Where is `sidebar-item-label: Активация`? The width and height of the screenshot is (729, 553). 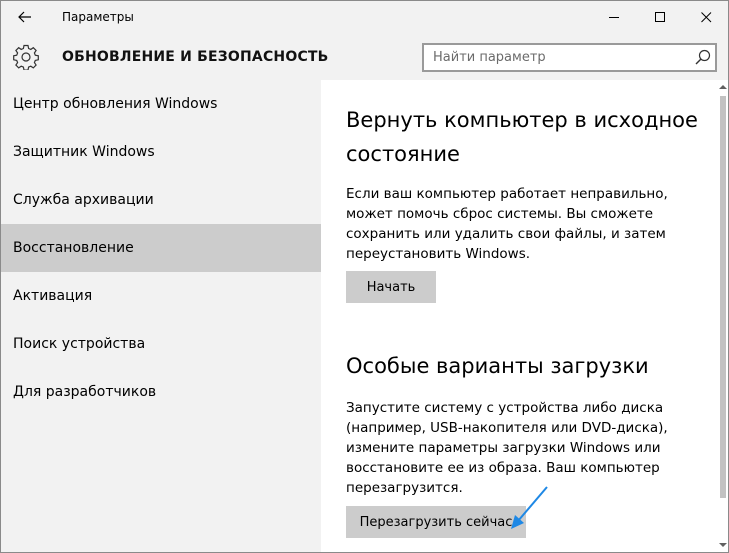
sidebar-item-label: Активация is located at coordinates (53, 296).